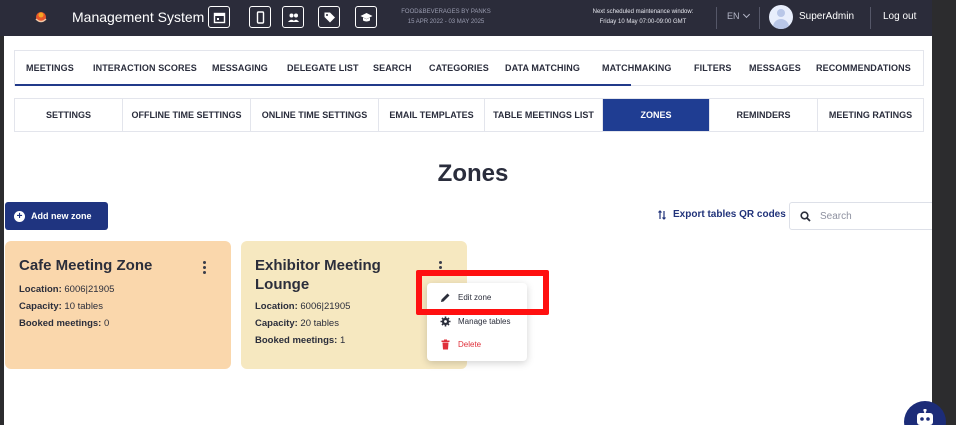 This screenshot has width=956, height=425. Describe the element at coordinates (445, 344) in the screenshot. I see `trash-icon` at that location.